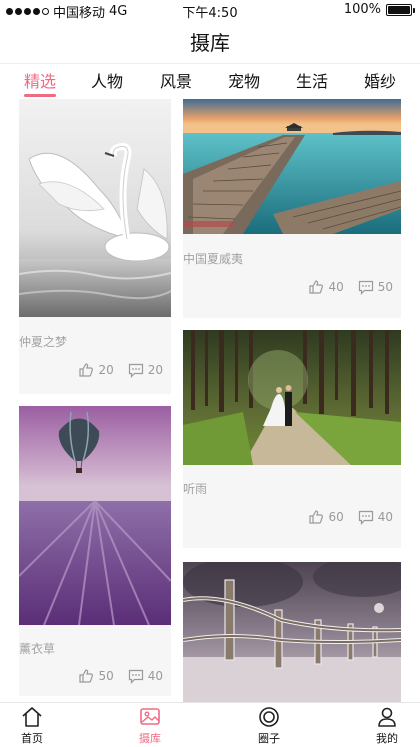  I want to click on card-stats: 40 50, so click(350, 287).